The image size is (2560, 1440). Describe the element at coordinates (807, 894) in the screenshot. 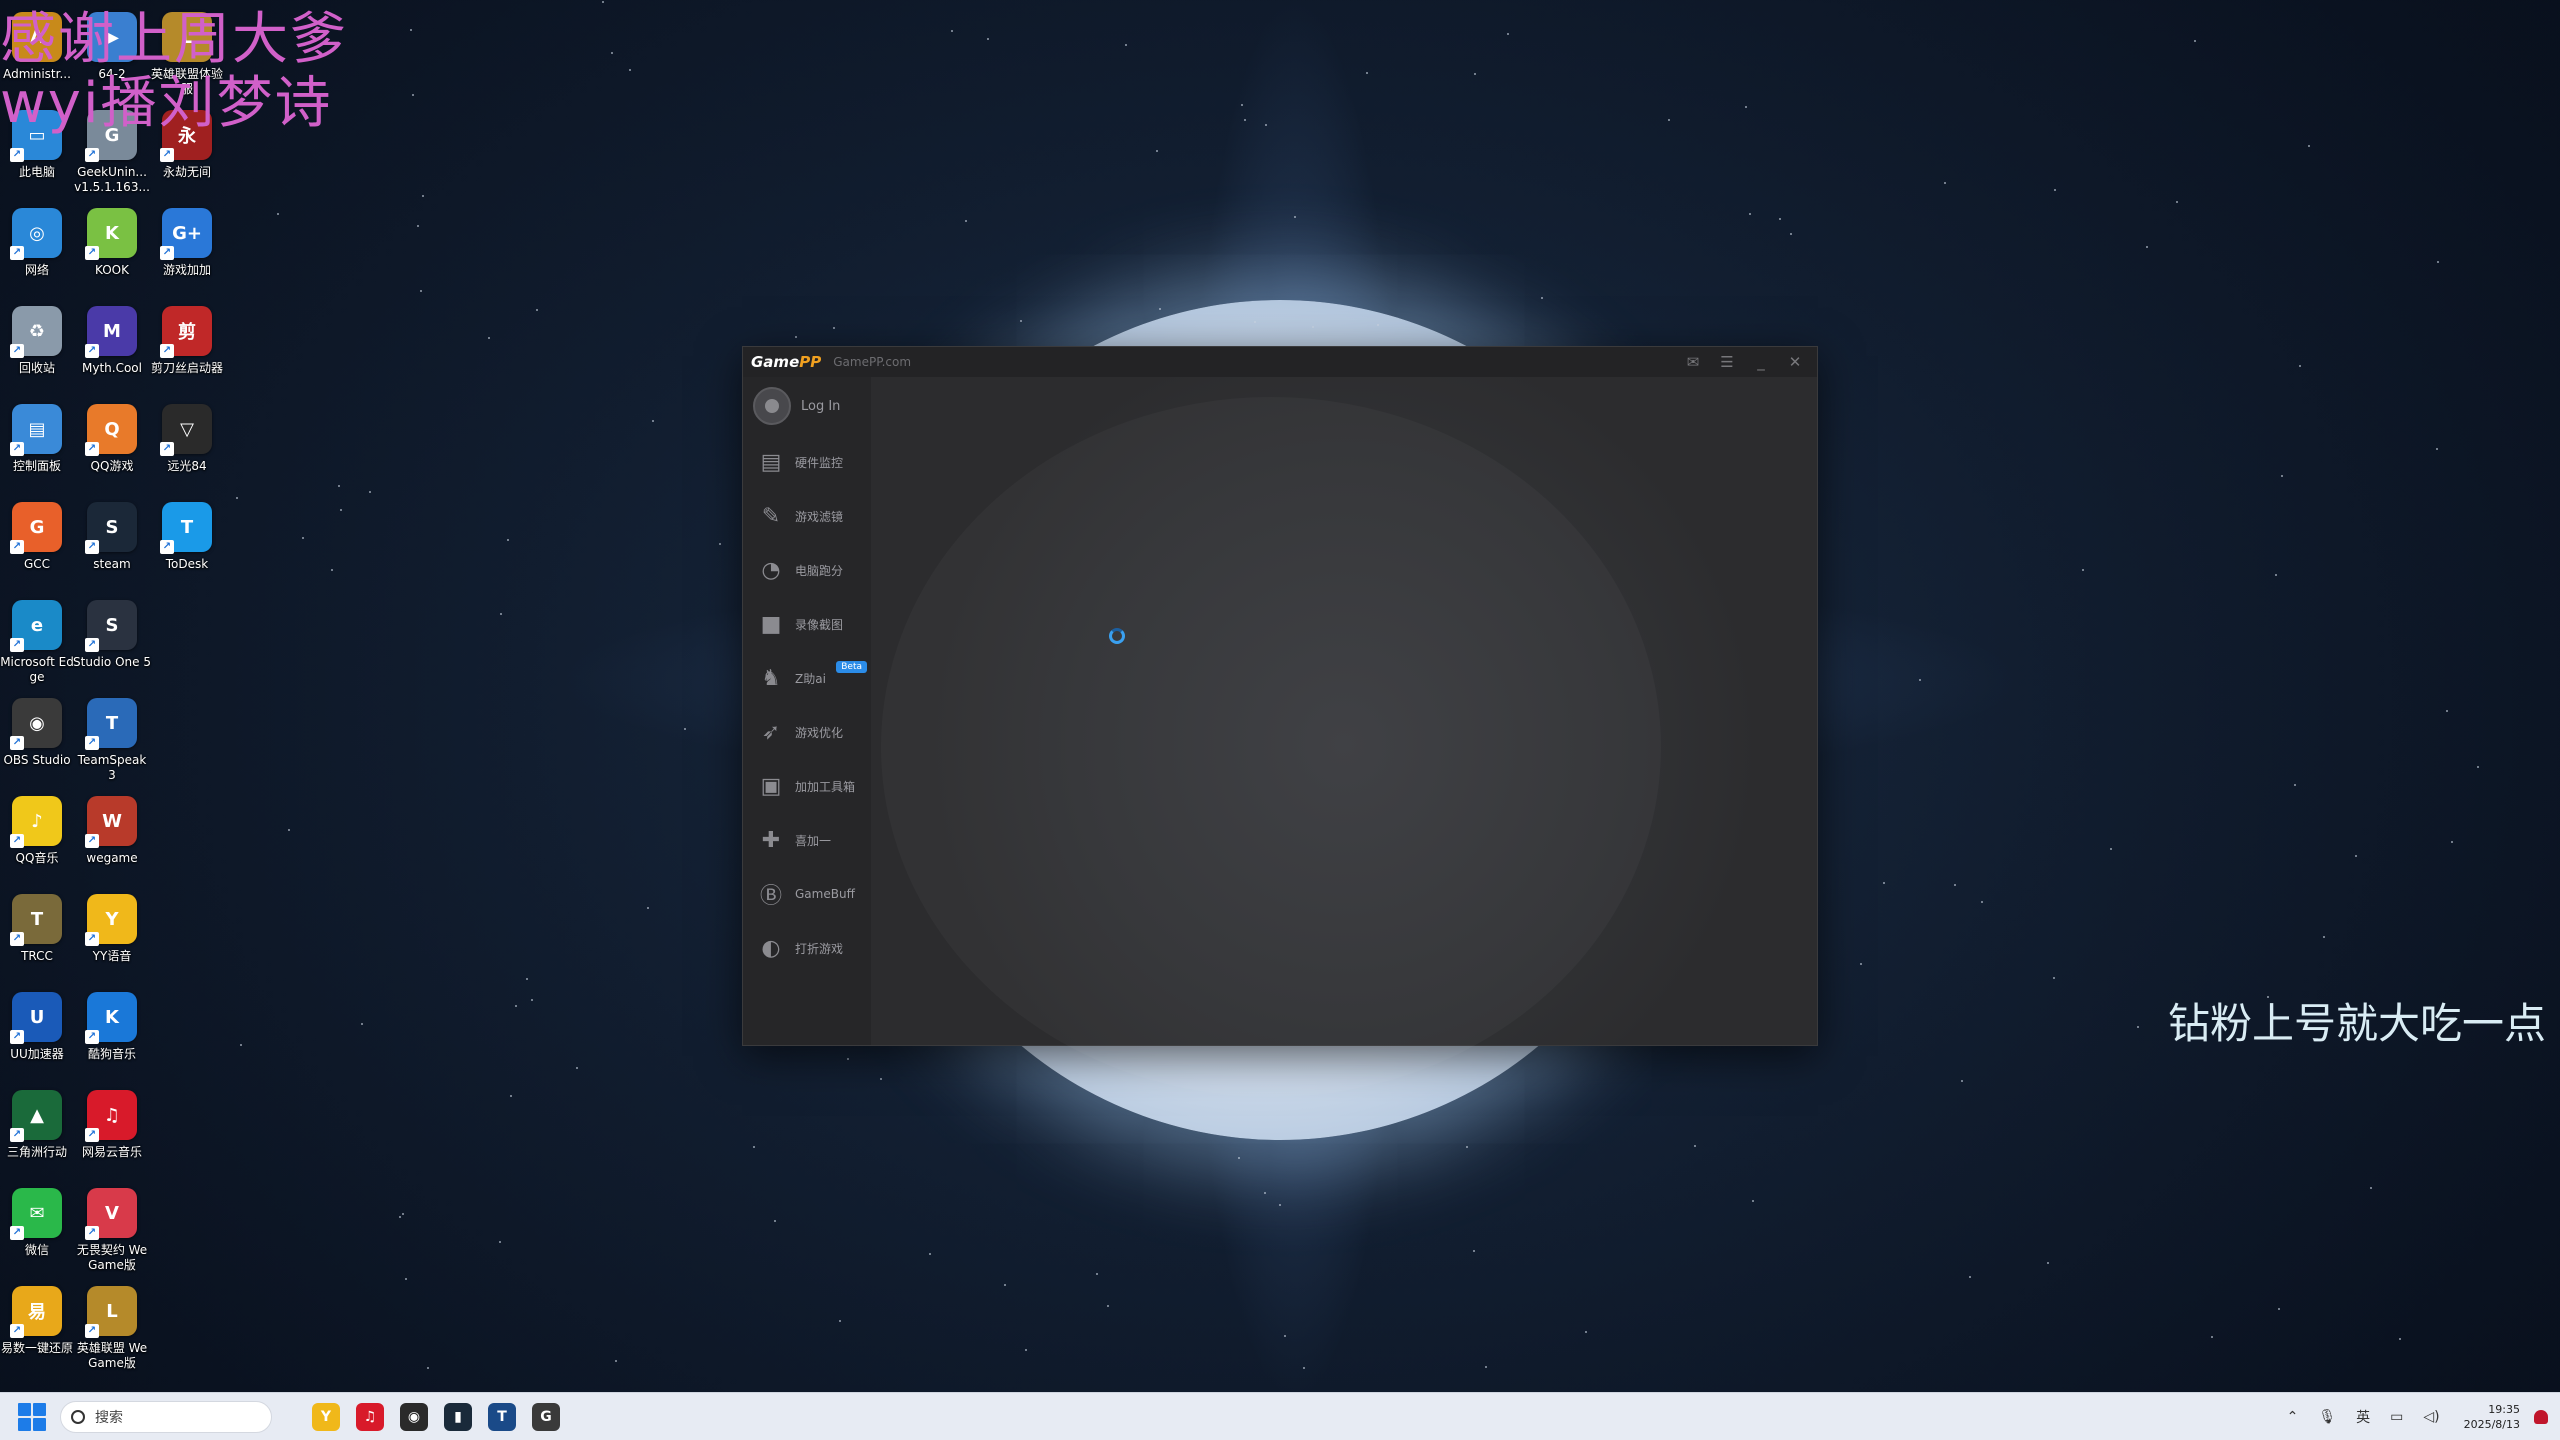

I see `sidebar-item: Ⓑ GameBuff` at that location.